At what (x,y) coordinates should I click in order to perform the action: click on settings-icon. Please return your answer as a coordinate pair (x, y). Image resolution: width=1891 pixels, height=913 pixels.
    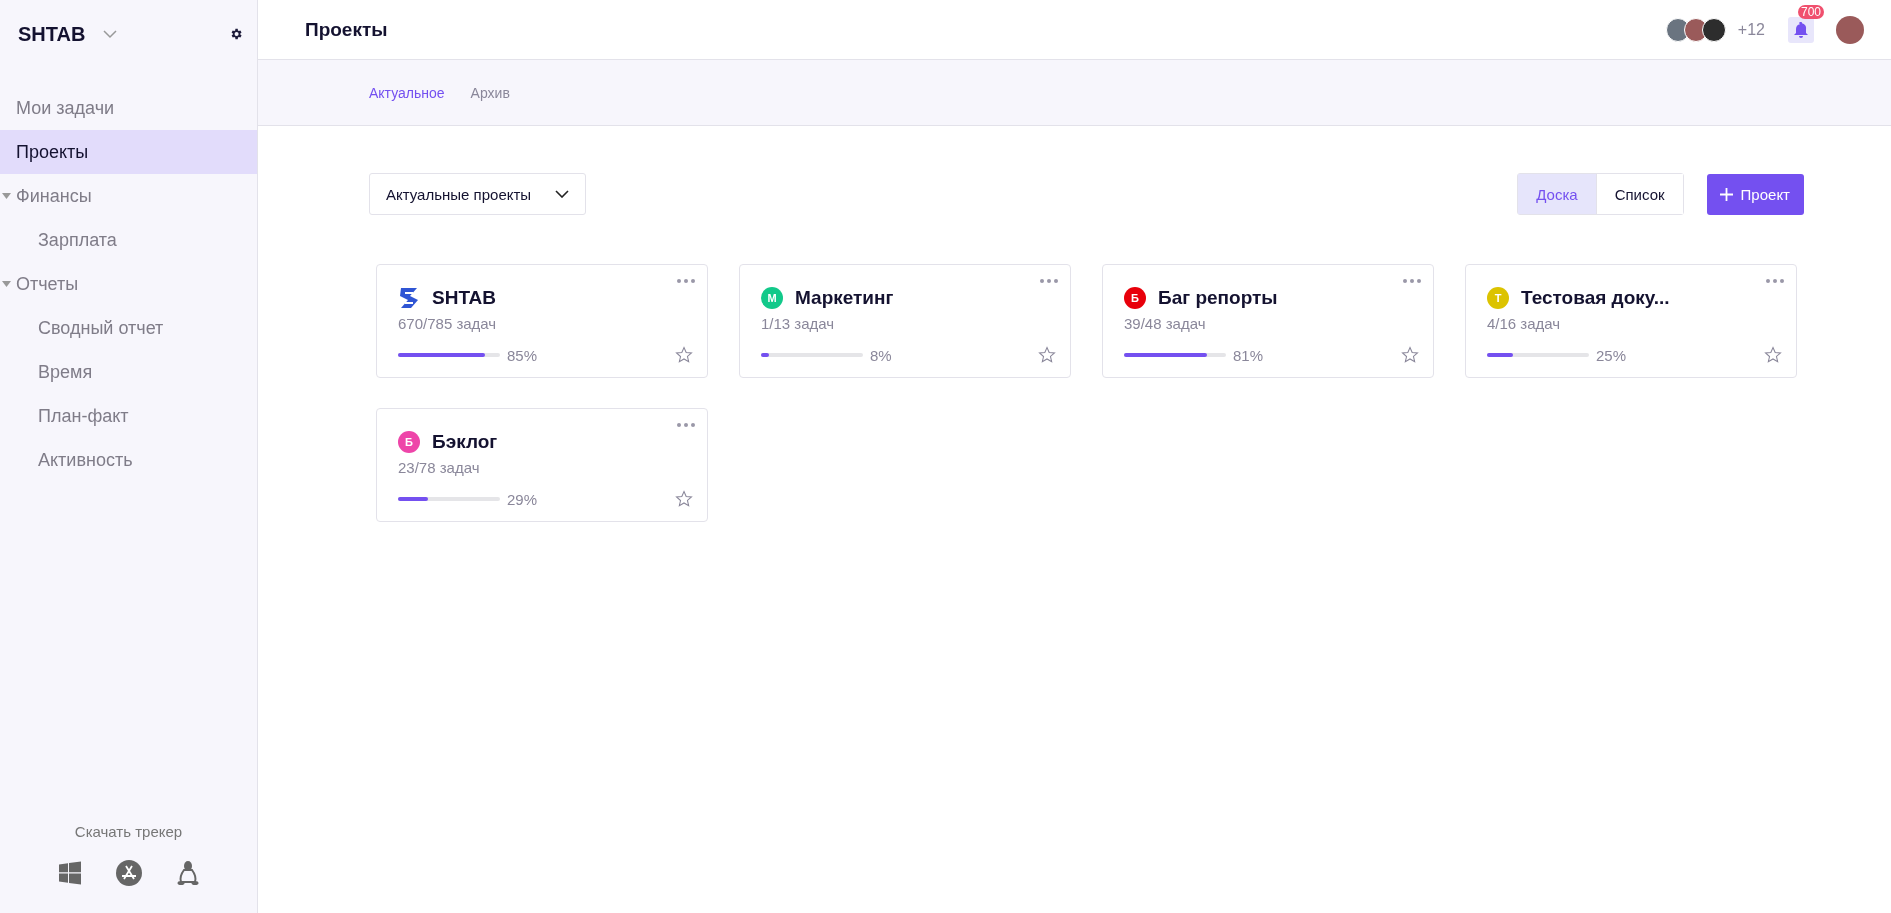
    Looking at the image, I should click on (236, 34).